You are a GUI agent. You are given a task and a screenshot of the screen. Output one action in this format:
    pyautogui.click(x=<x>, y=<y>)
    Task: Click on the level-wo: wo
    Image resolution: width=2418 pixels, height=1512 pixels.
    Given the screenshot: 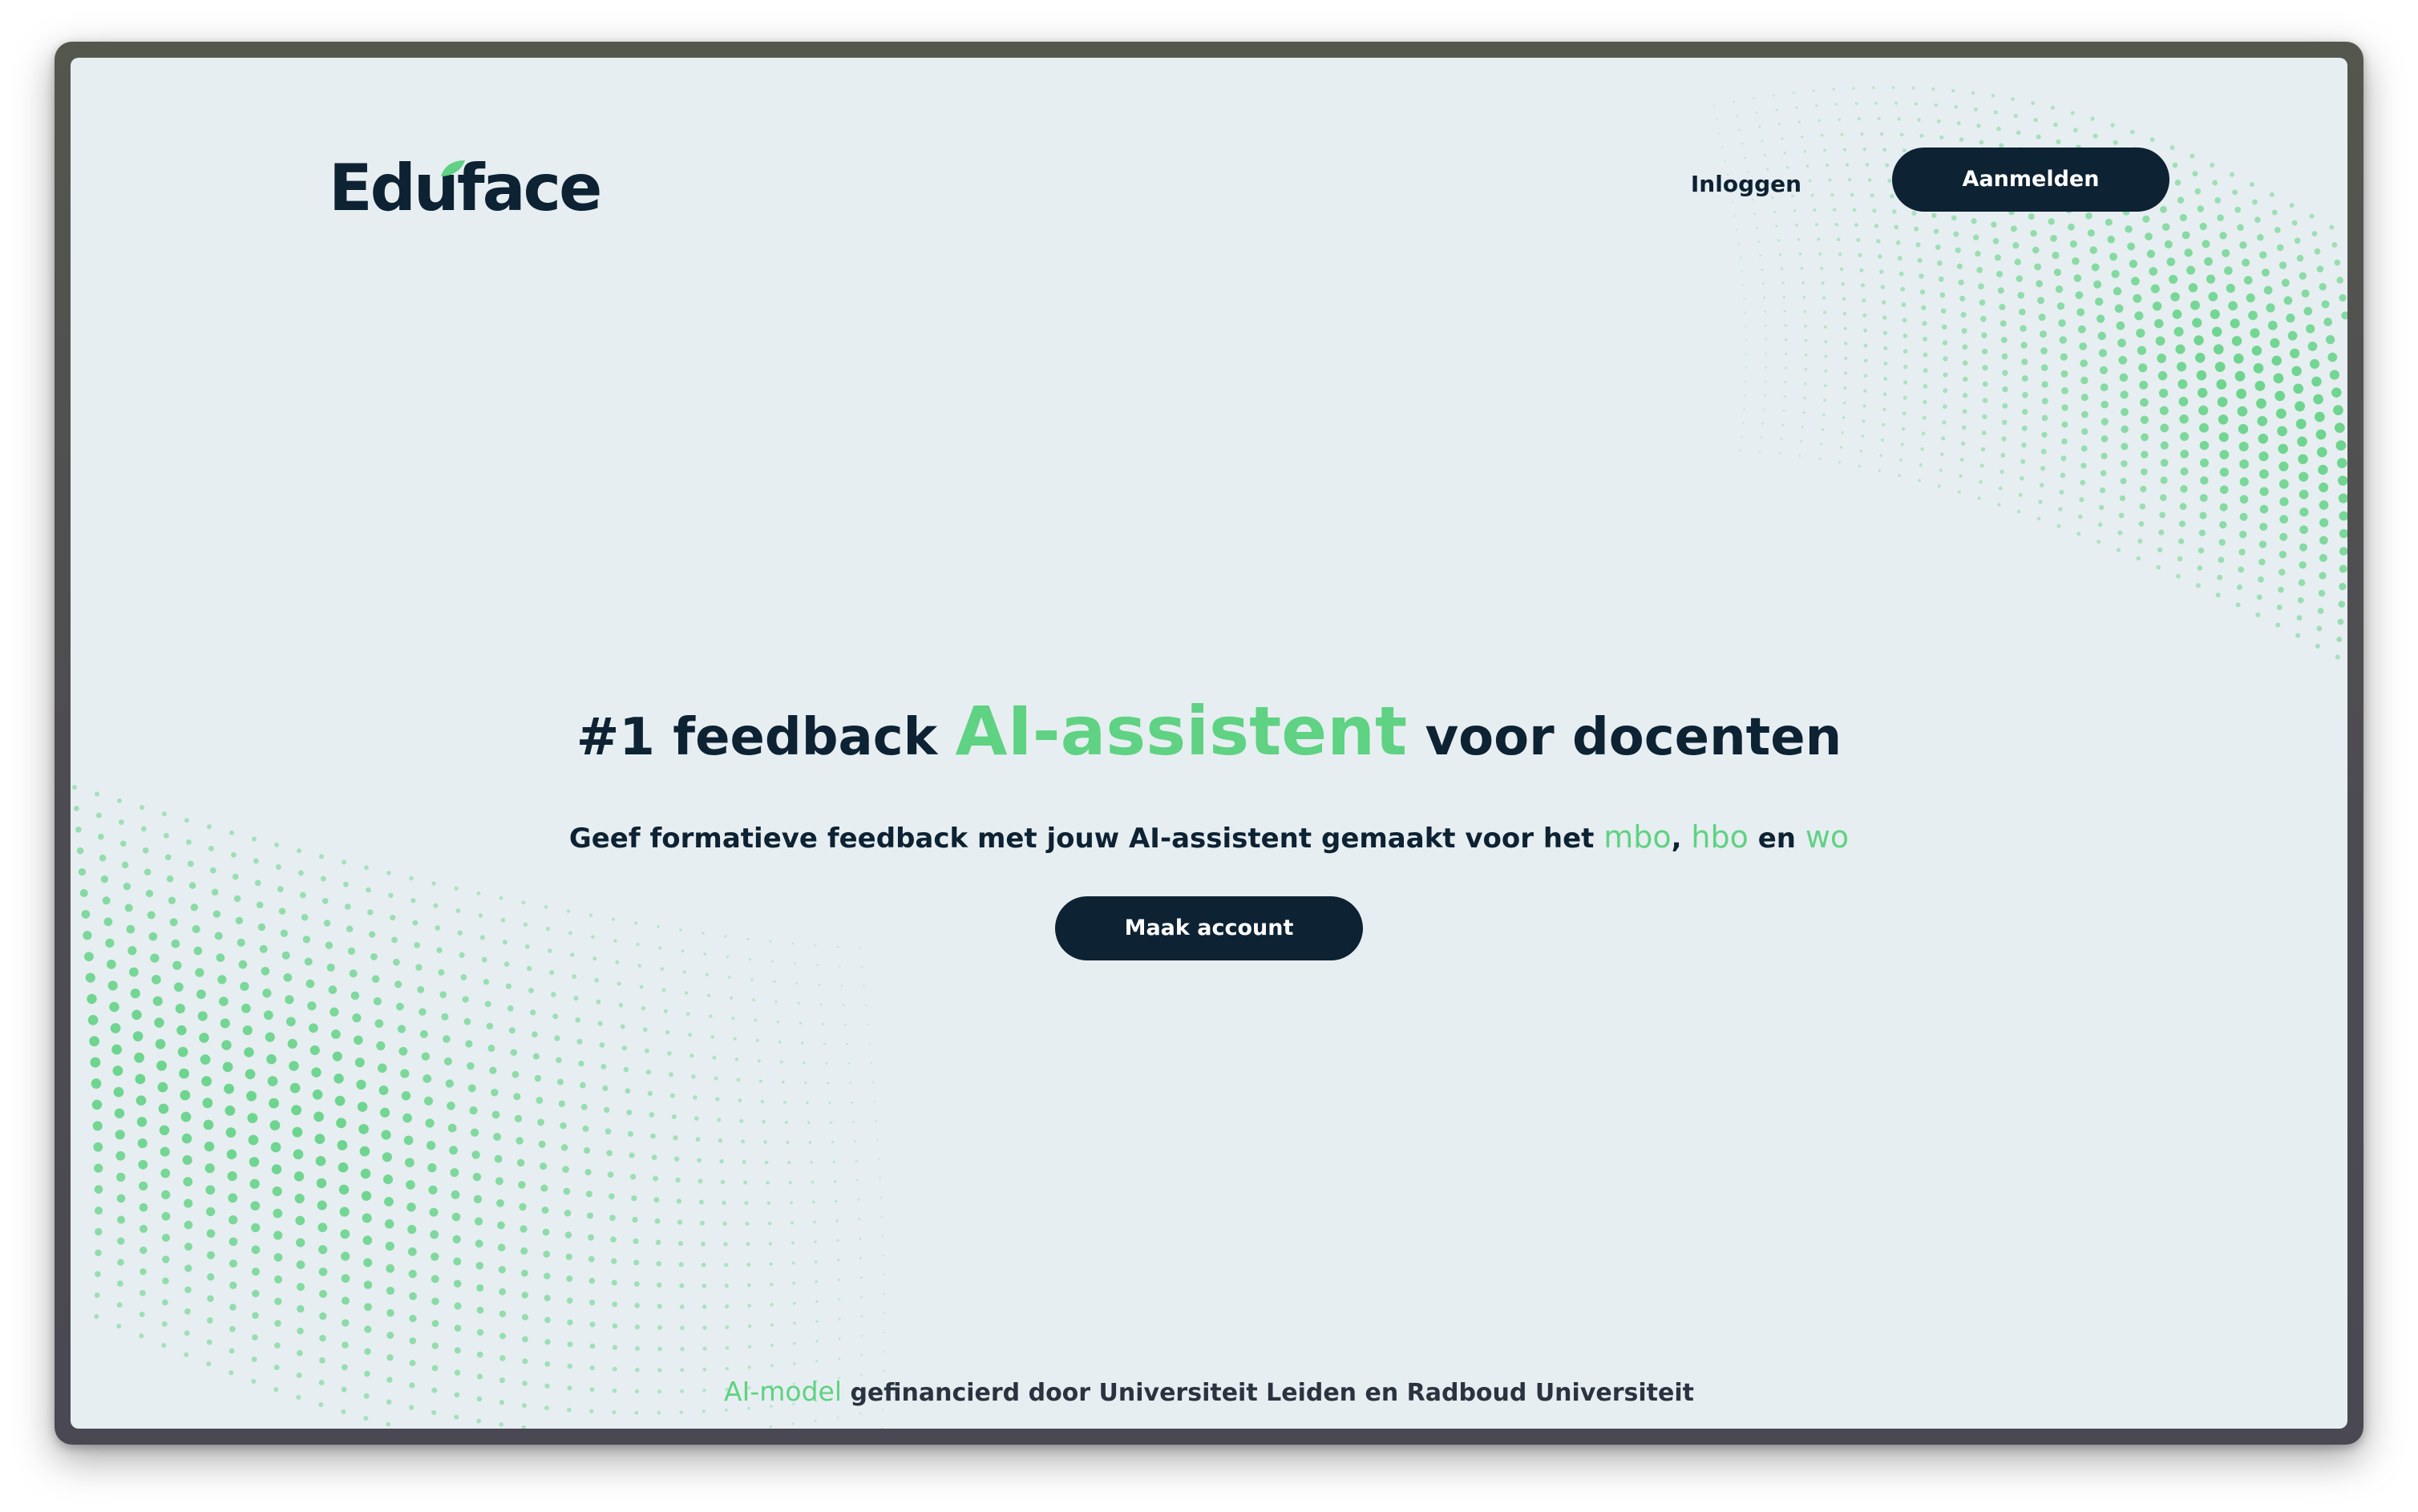 What is the action you would take?
    pyautogui.click(x=1827, y=837)
    